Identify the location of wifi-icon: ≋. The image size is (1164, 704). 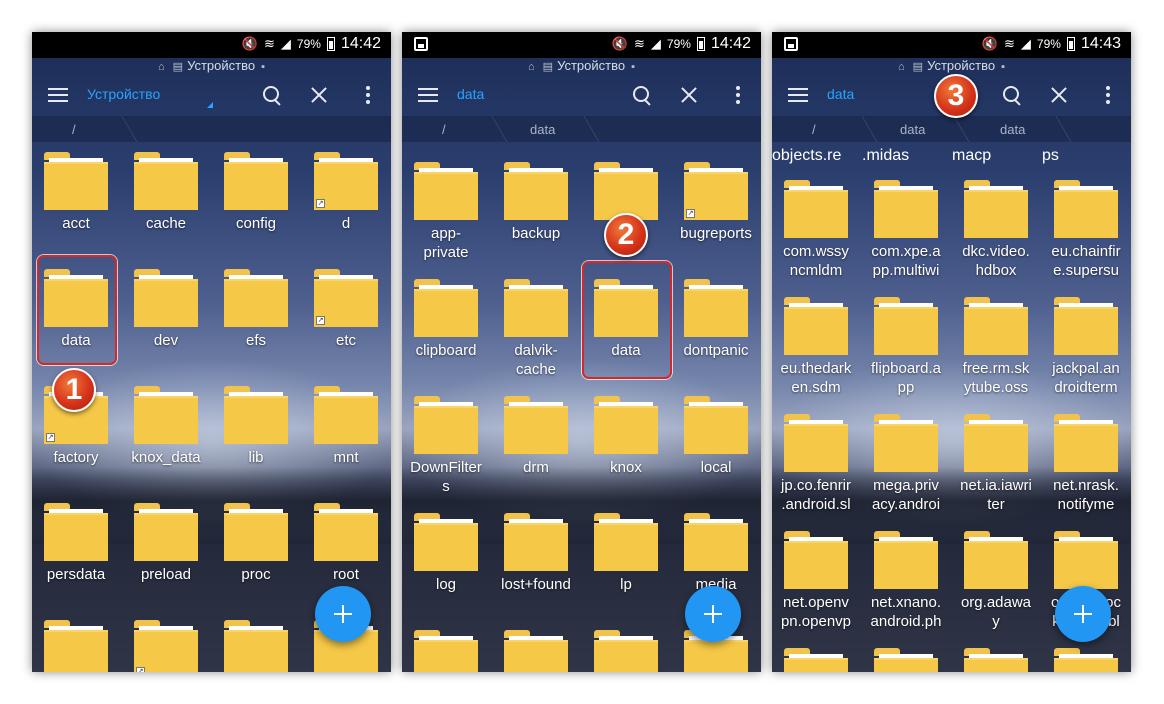
(269, 43).